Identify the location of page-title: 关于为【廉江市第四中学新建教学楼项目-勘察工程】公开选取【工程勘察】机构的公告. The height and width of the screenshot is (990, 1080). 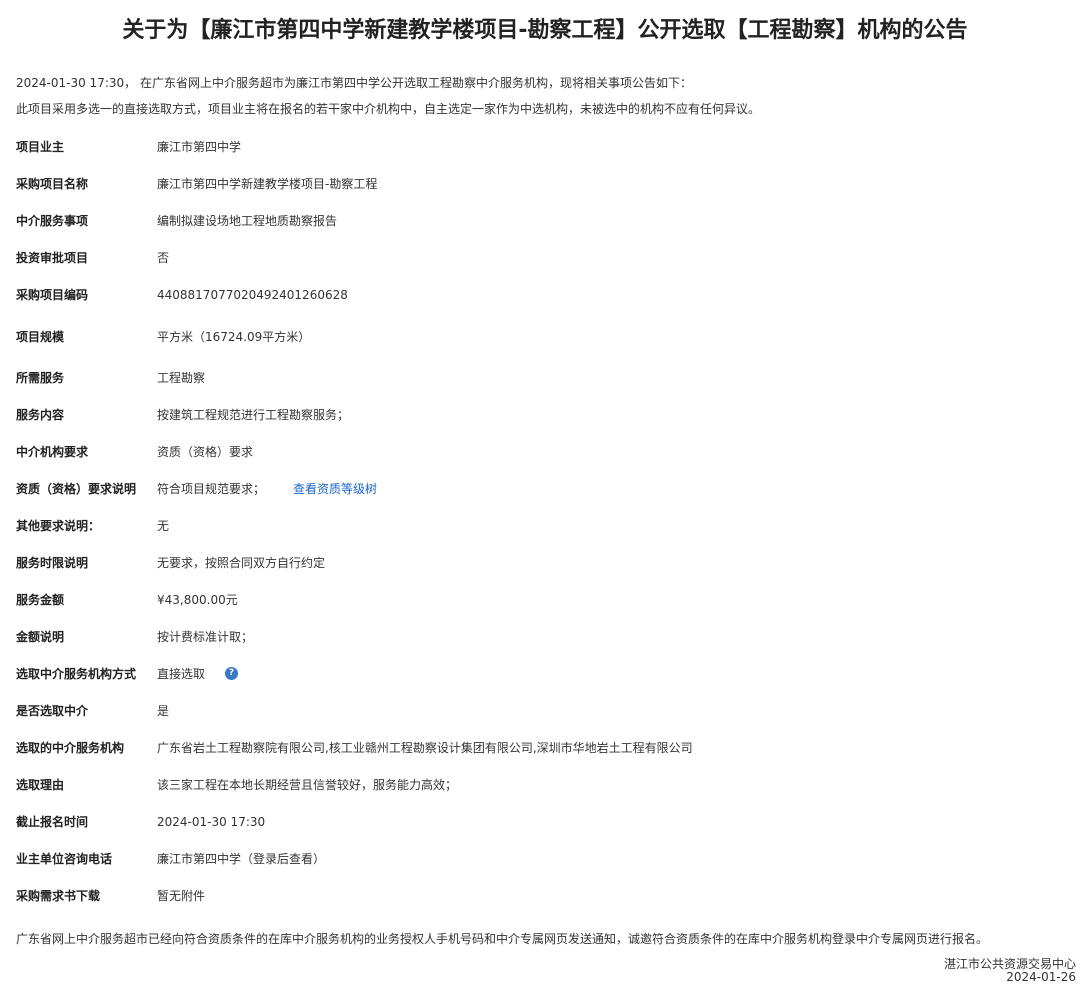
(545, 30).